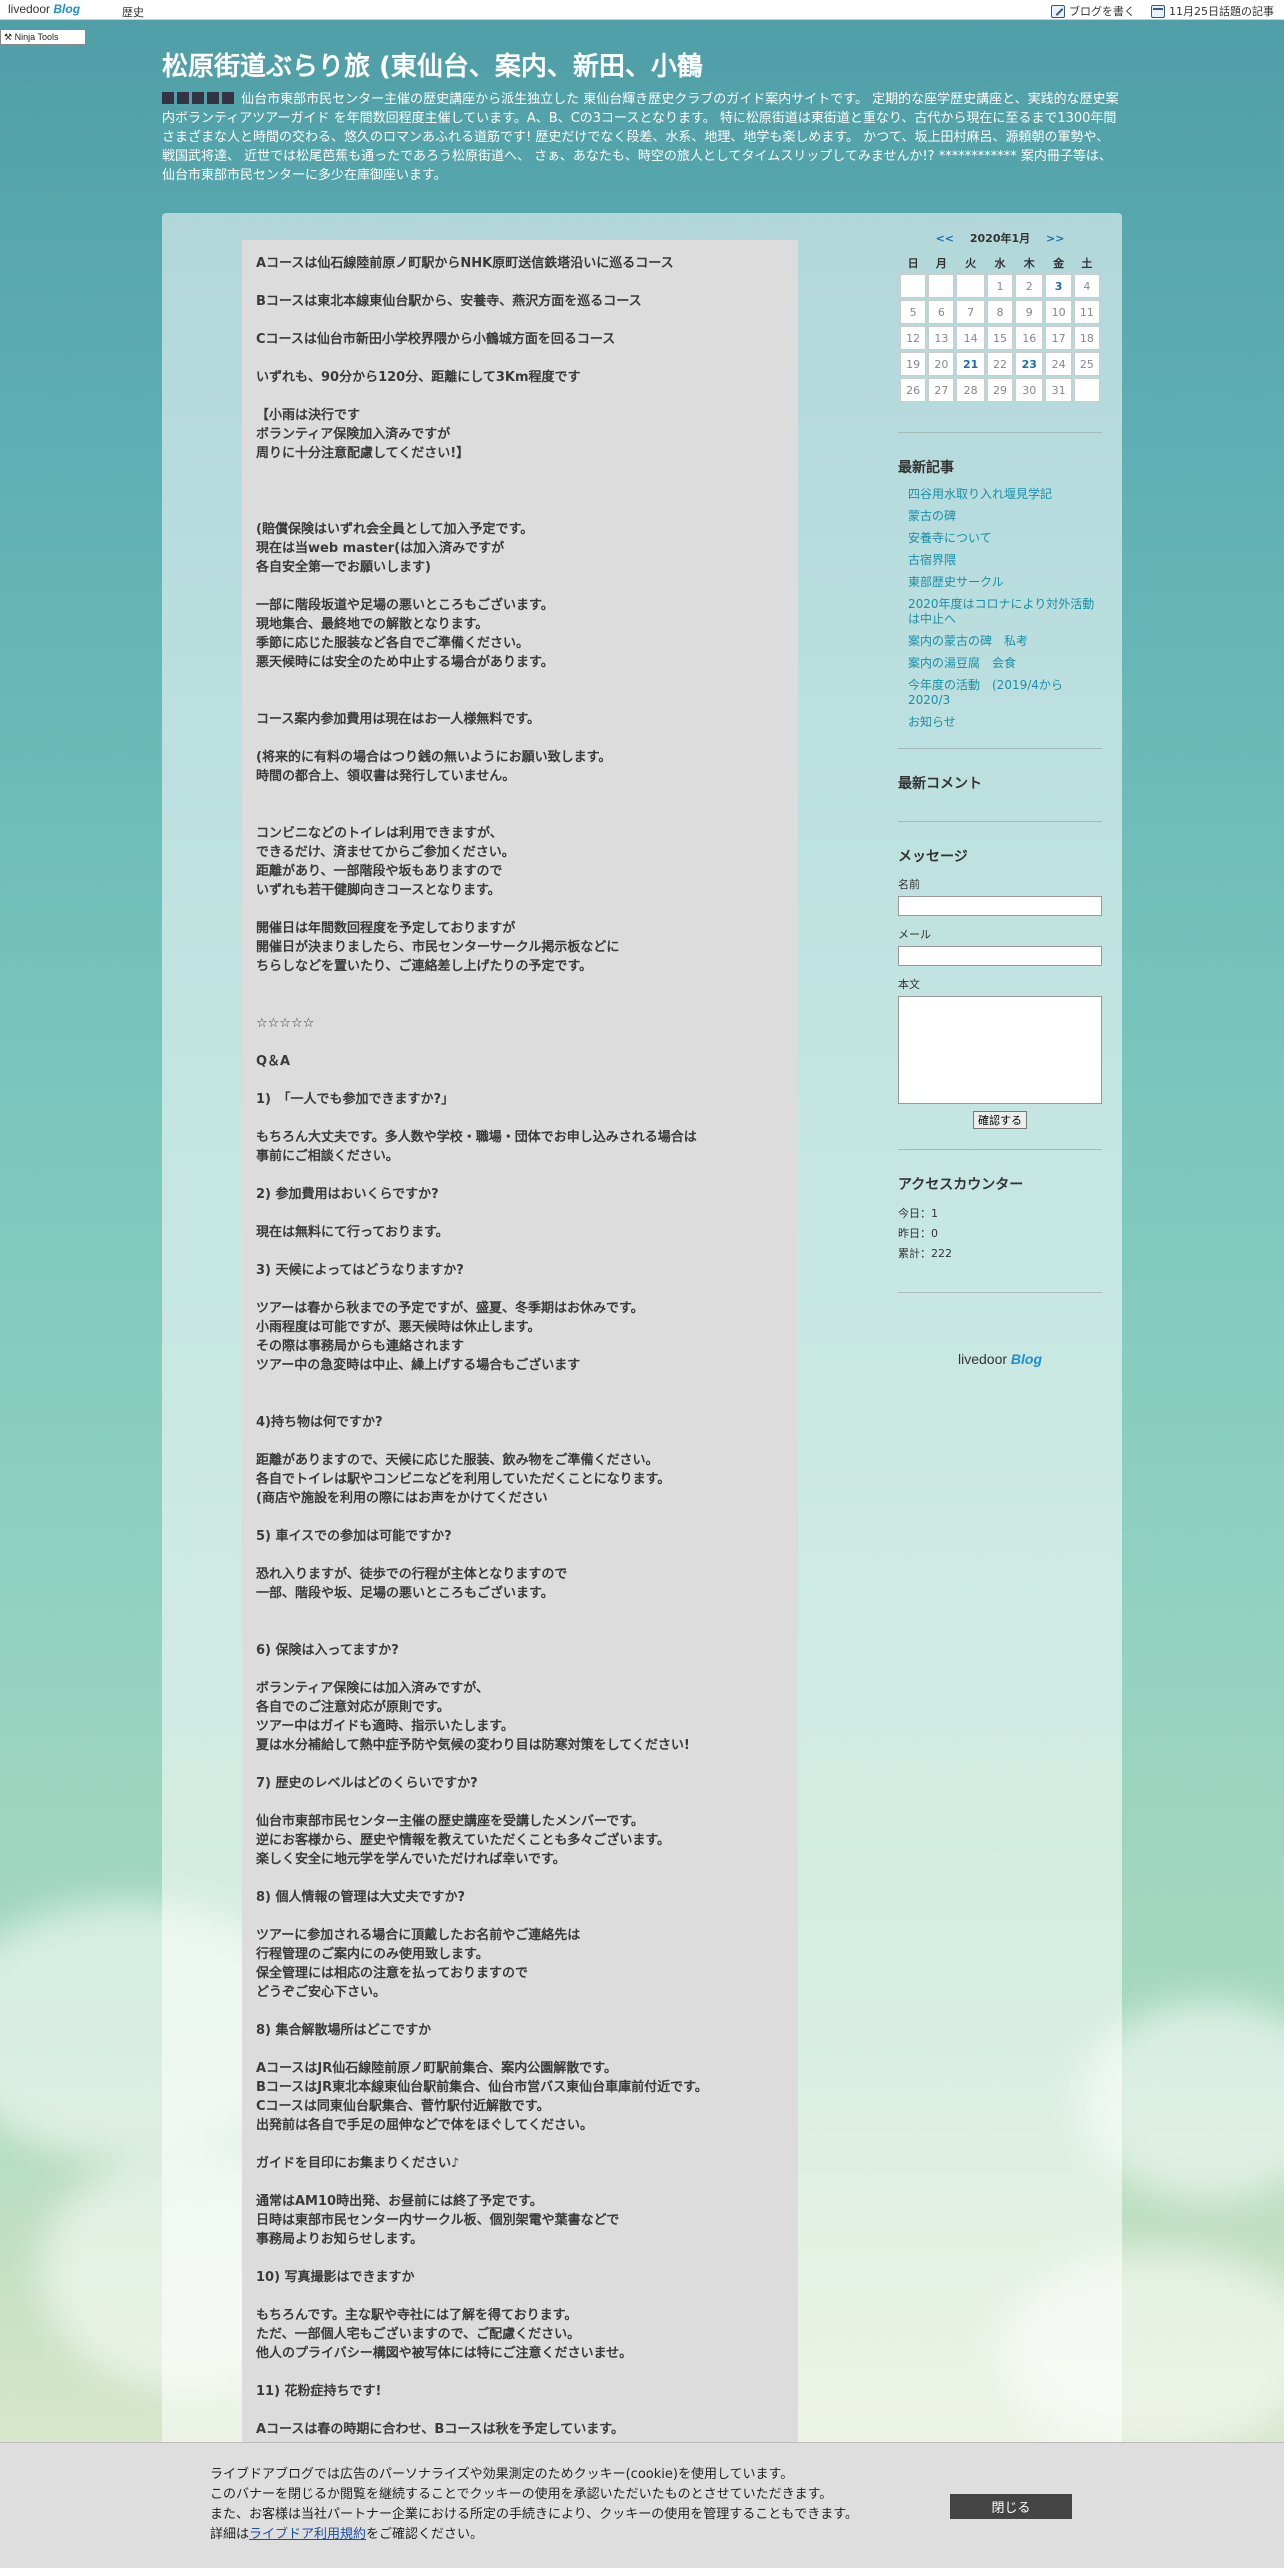  I want to click on blog-title: 松原街道ぶらり旅 (東仙台、案内、新田、小鶴, so click(432, 64).